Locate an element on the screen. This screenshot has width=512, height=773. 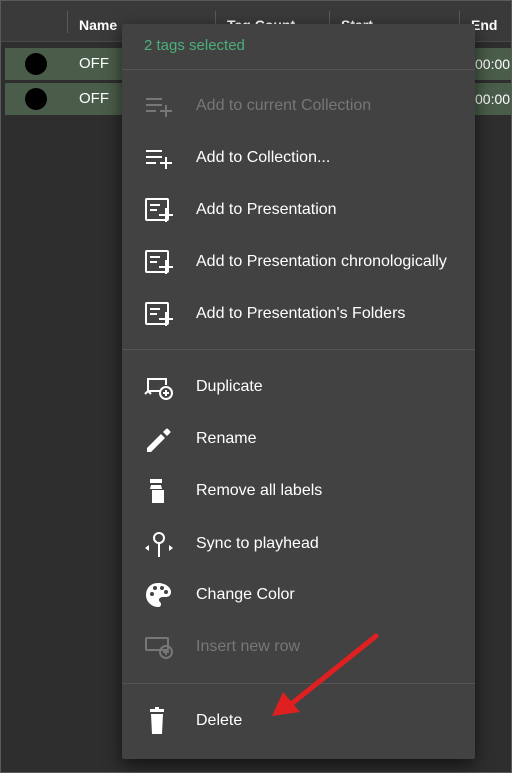
menu-item-label: Add to Presentation chronologically is located at coordinates (321, 261).